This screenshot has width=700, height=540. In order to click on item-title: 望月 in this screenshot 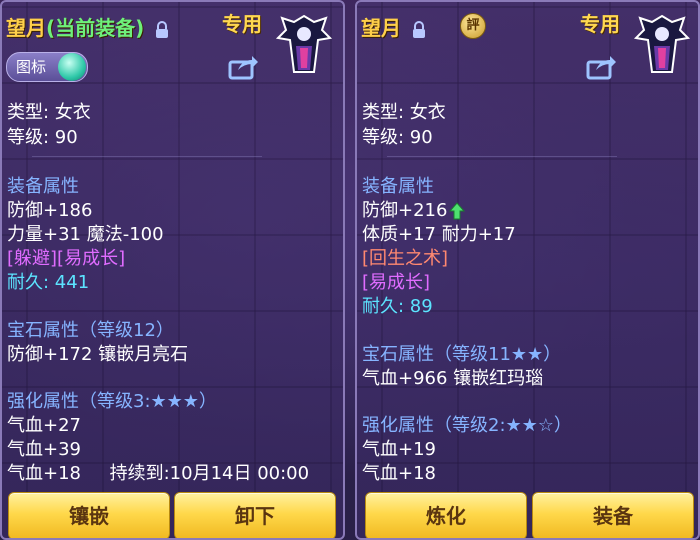, I will do `click(393, 26)`.